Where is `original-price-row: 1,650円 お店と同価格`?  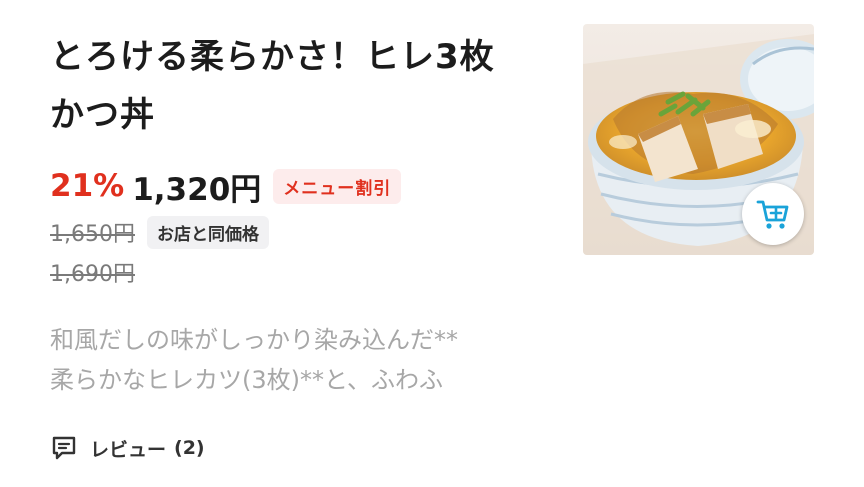 original-price-row: 1,650円 お店と同価格 is located at coordinates (159, 232).